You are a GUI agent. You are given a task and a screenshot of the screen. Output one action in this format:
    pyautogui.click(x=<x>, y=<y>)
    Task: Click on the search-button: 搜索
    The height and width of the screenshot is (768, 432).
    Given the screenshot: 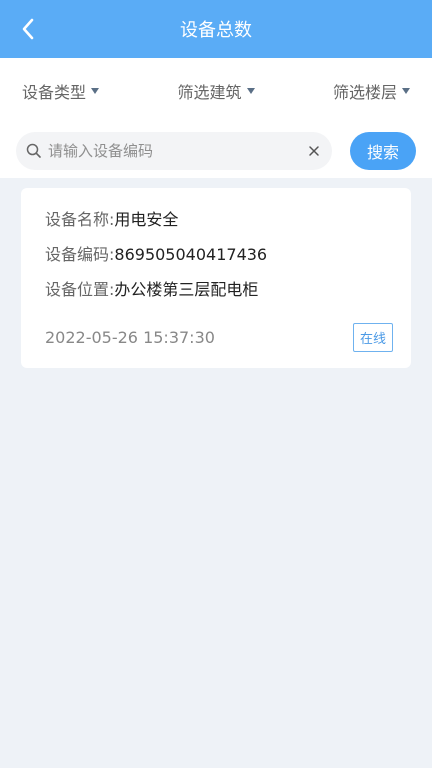 What is the action you would take?
    pyautogui.click(x=383, y=151)
    